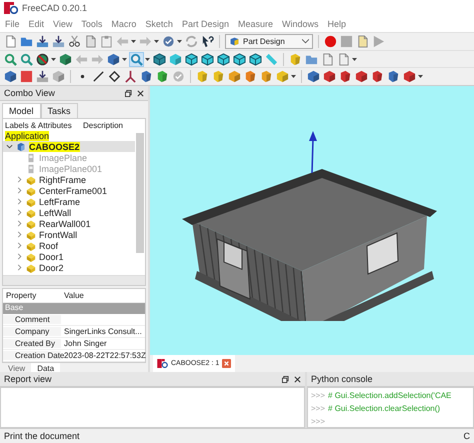 This screenshot has width=474, height=443. Describe the element at coordinates (106, 41) in the screenshot. I see `clipboard-icon` at that location.